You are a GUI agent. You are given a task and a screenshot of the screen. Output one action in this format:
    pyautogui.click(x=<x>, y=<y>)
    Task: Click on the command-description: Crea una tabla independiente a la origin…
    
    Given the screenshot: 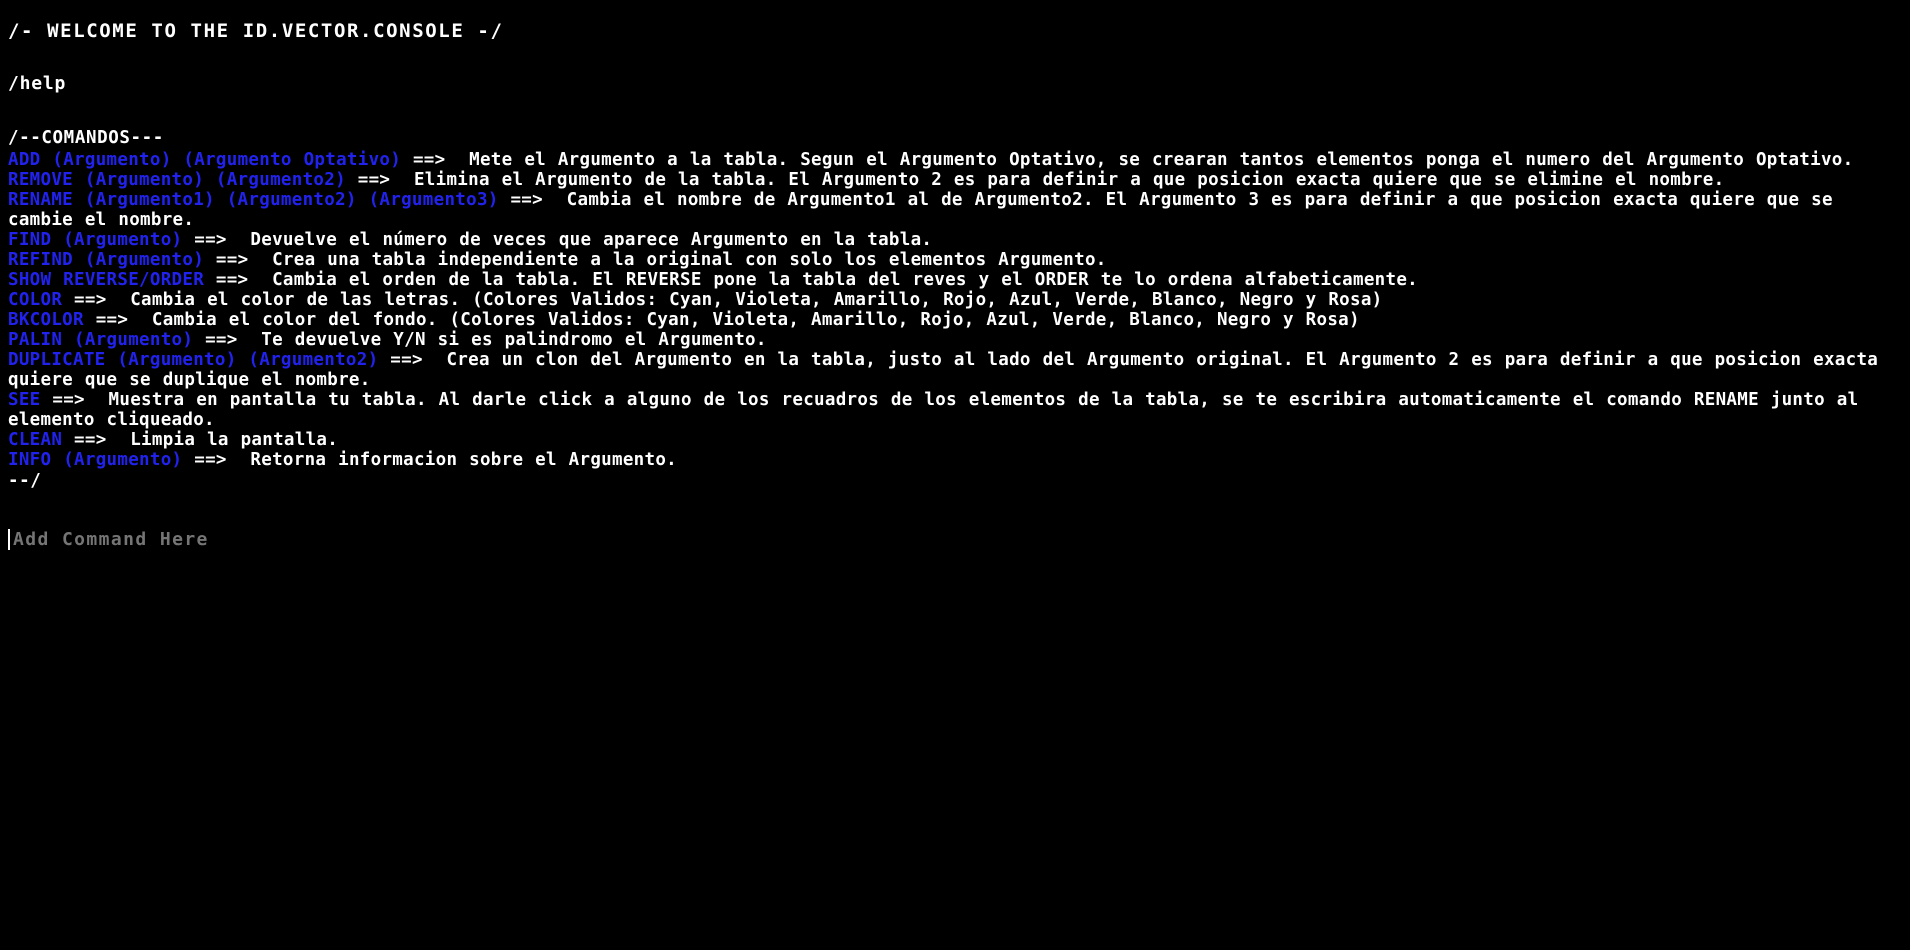 What is the action you would take?
    pyautogui.click(x=689, y=260)
    